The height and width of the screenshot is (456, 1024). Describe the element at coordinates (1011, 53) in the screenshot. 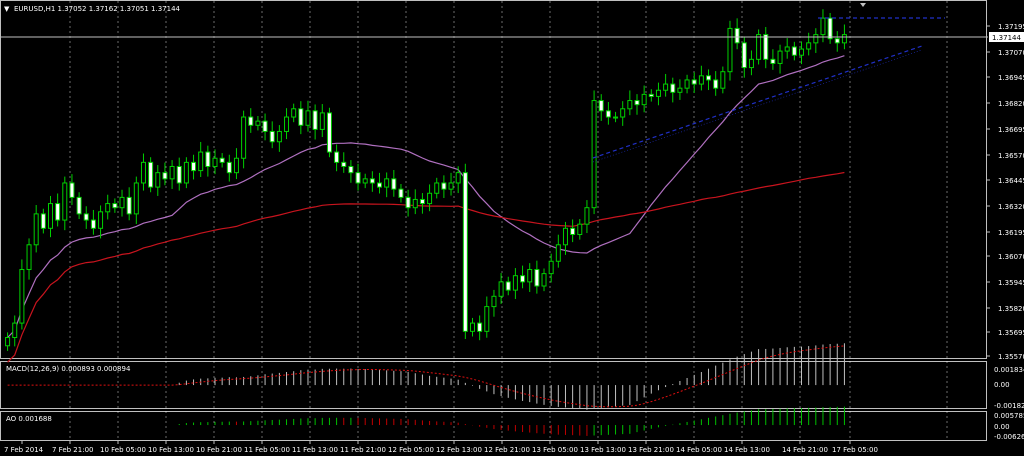

I see `price-tick-label: 1.37070` at that location.